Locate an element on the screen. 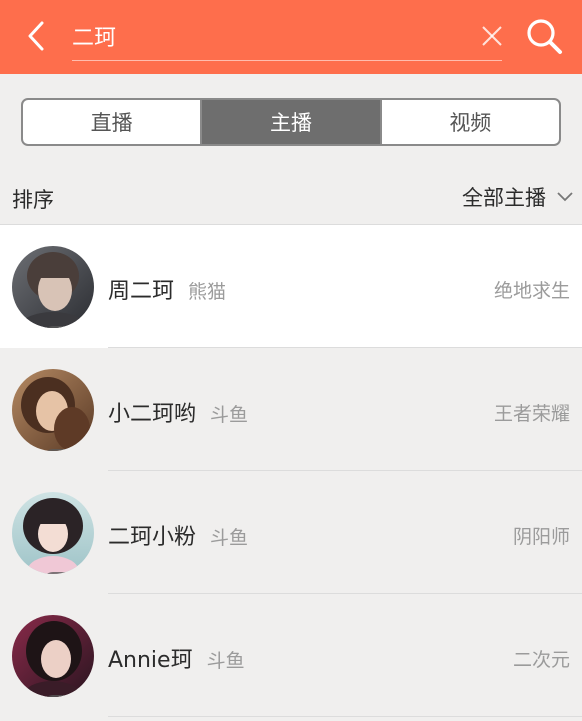 Image resolution: width=582 pixels, height=721 pixels. search-icon is located at coordinates (544, 36).